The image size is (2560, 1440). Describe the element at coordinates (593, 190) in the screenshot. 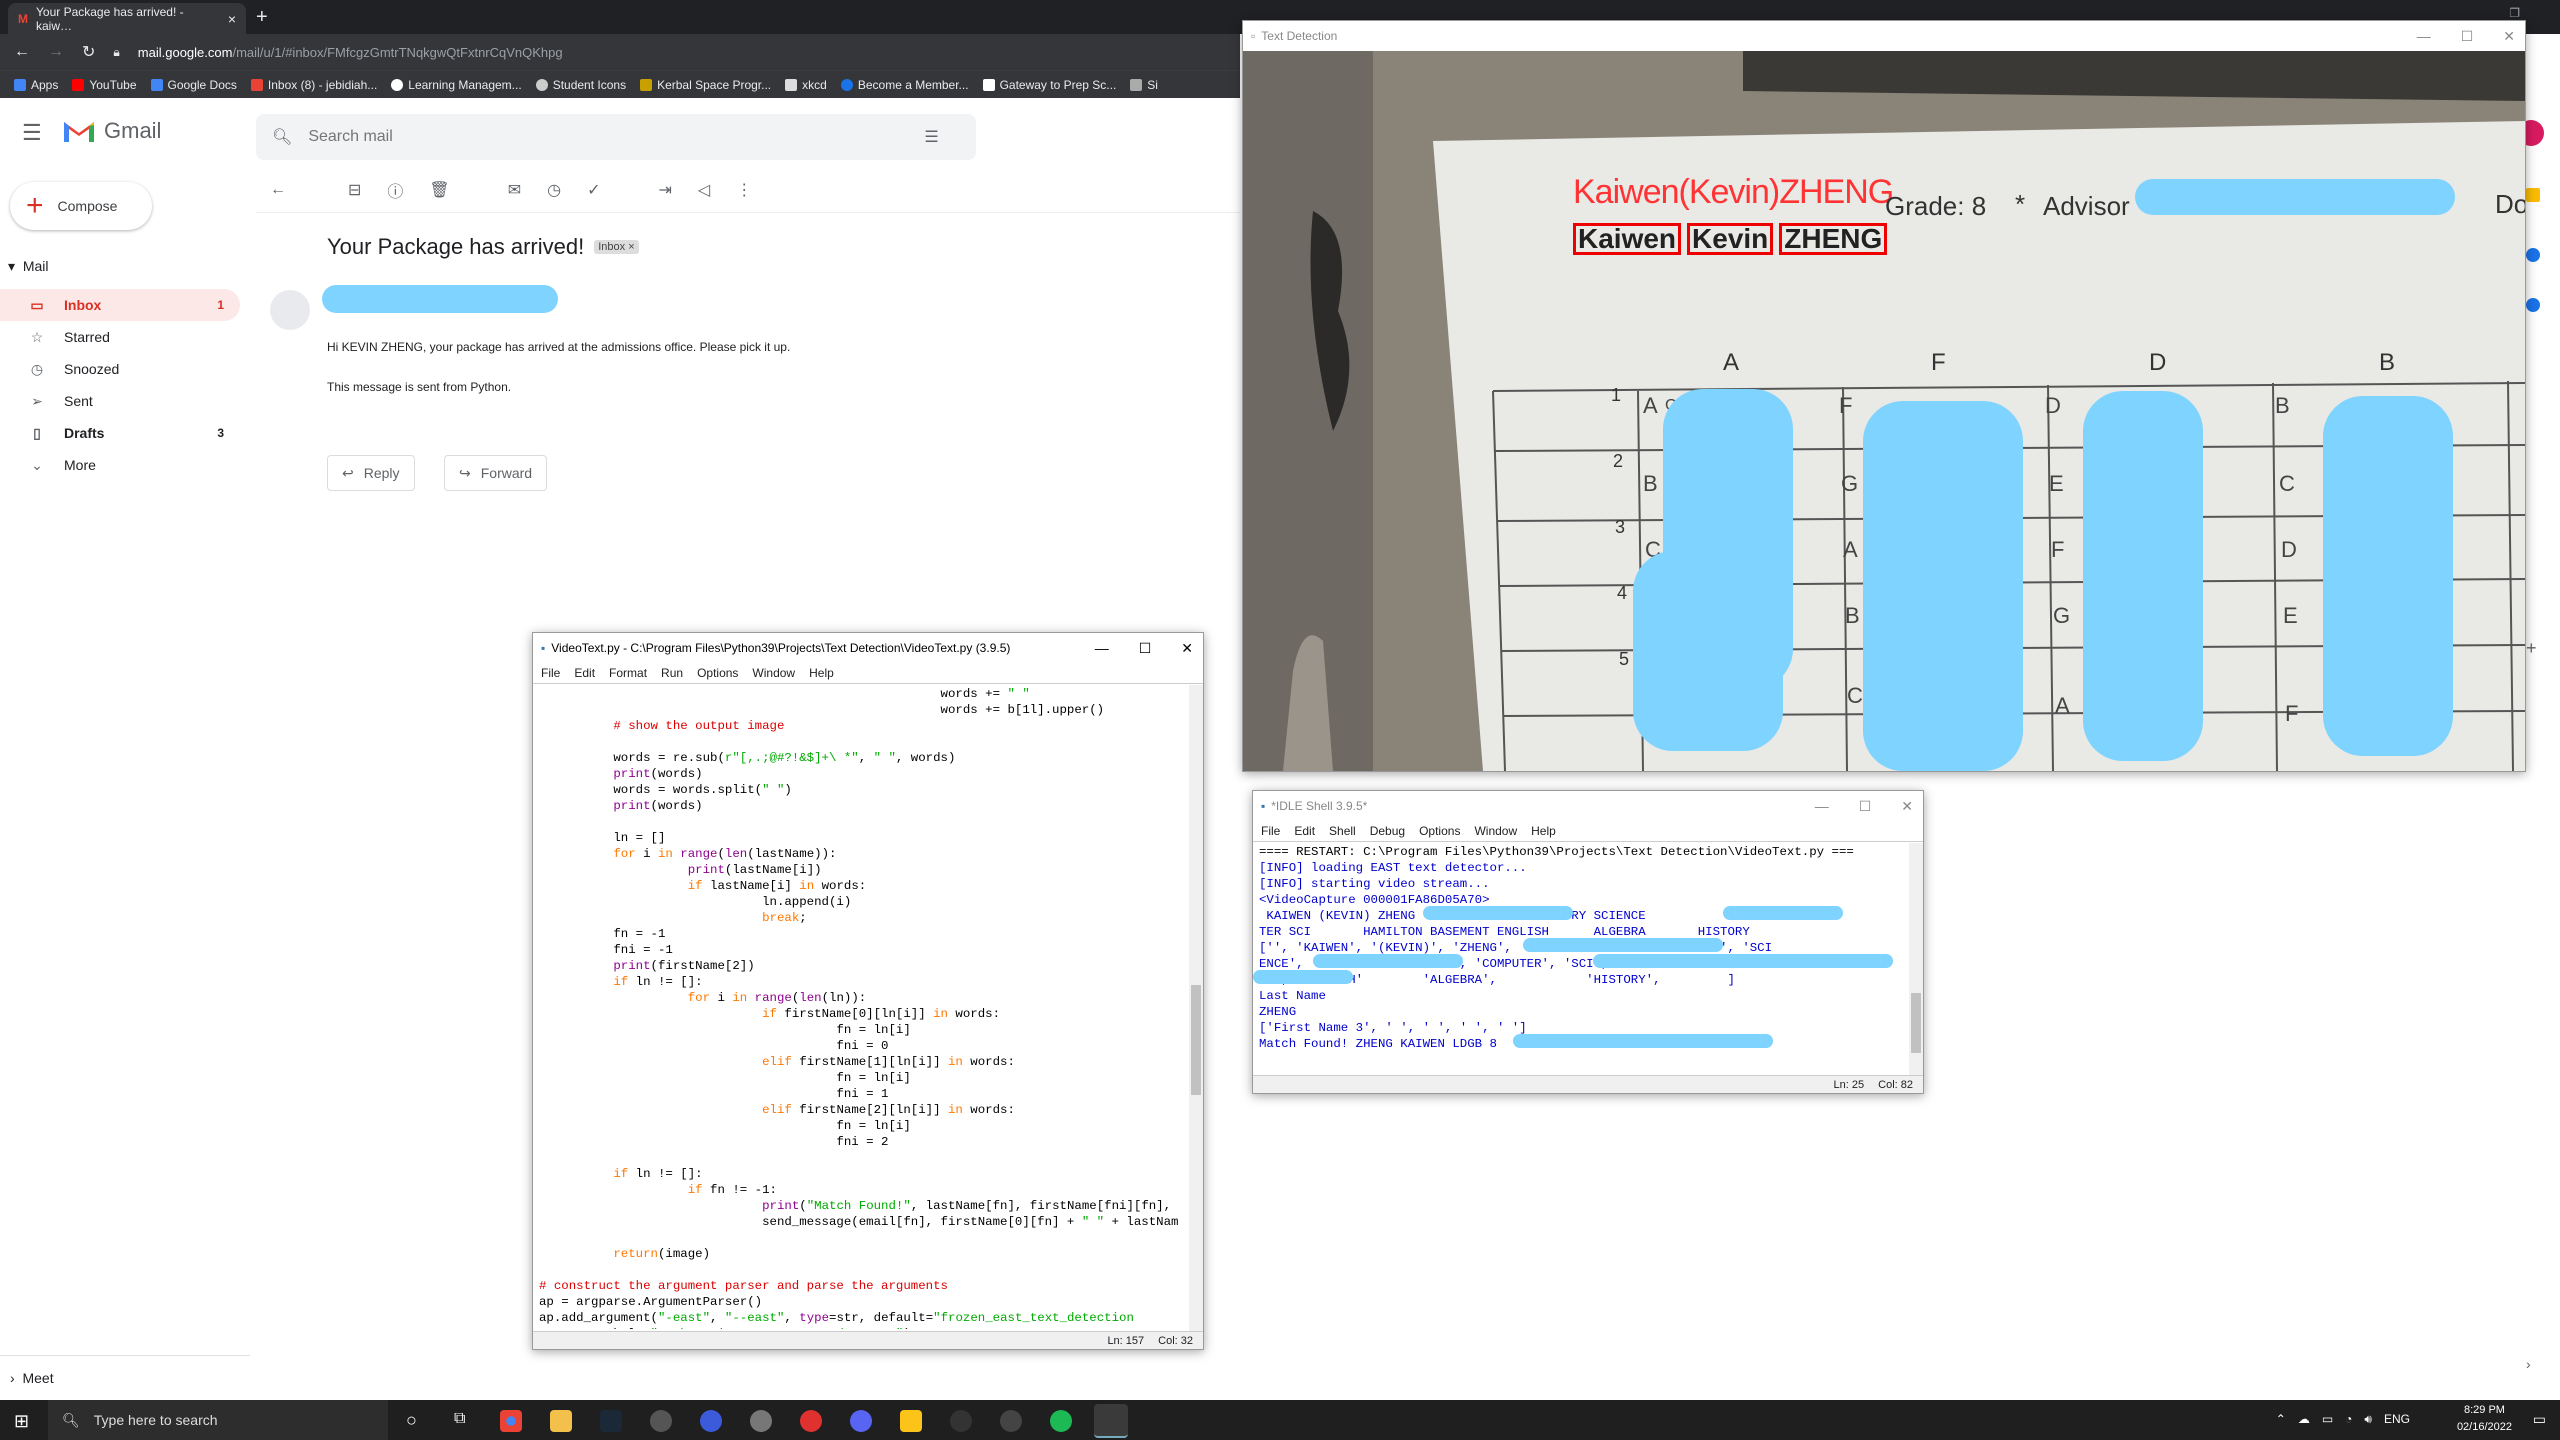

I see `add-task-icon: ✓` at that location.